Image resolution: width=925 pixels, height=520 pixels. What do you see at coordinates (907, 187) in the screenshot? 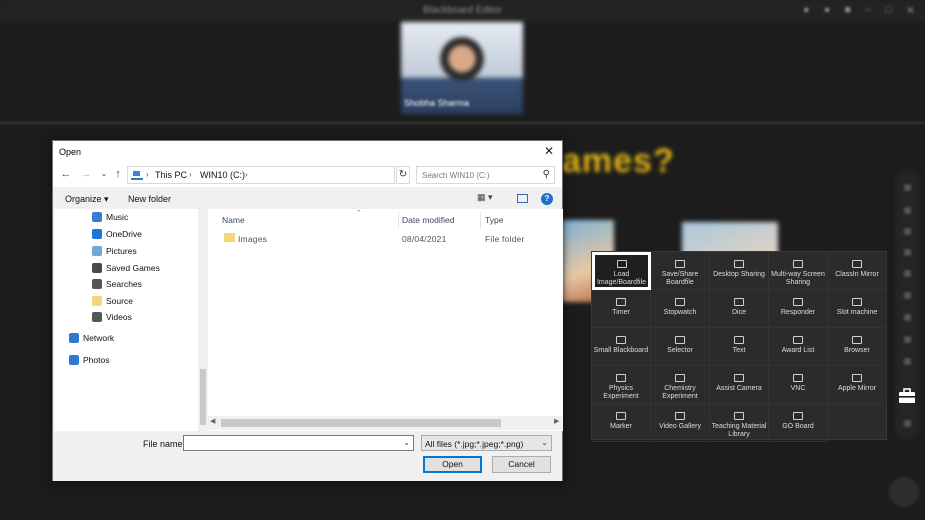
I see `pointer-tool-icon` at bounding box center [907, 187].